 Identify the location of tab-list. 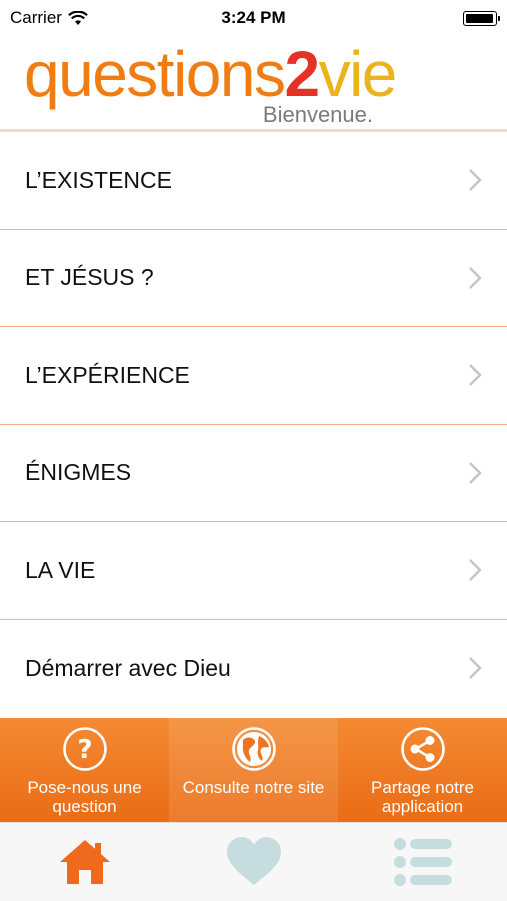
(422, 862).